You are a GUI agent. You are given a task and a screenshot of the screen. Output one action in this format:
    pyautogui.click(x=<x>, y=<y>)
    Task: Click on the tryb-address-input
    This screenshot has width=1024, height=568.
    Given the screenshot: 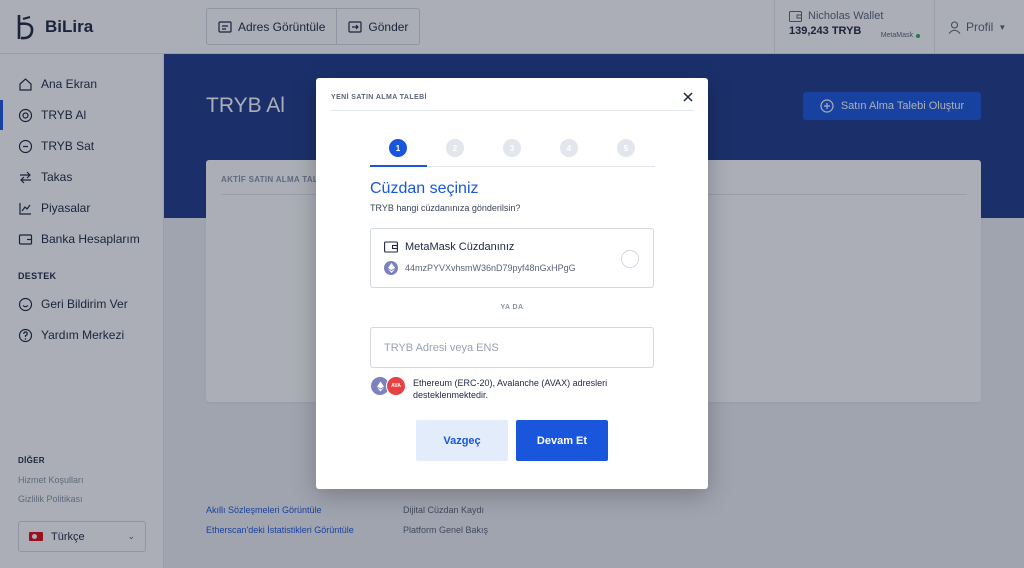 What is the action you would take?
    pyautogui.click(x=512, y=347)
    